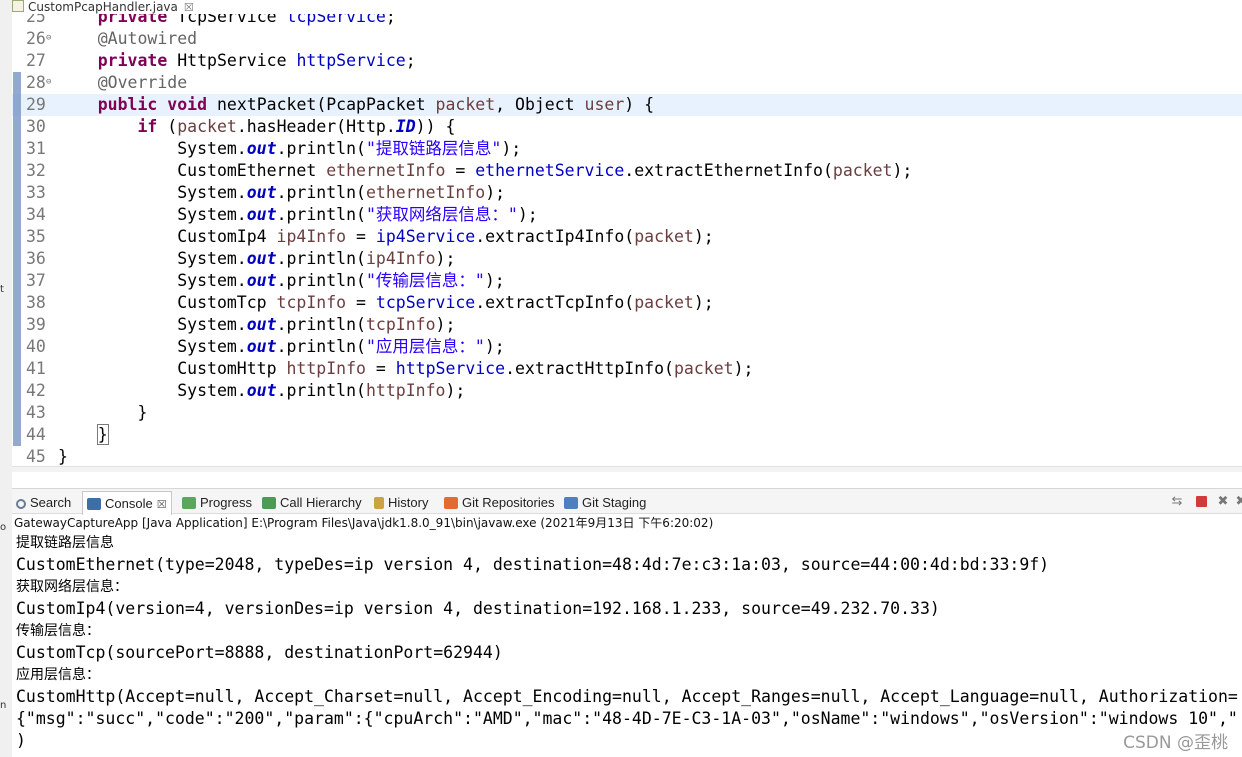  What do you see at coordinates (103, 412) in the screenshot?
I see `code-text: }` at bounding box center [103, 412].